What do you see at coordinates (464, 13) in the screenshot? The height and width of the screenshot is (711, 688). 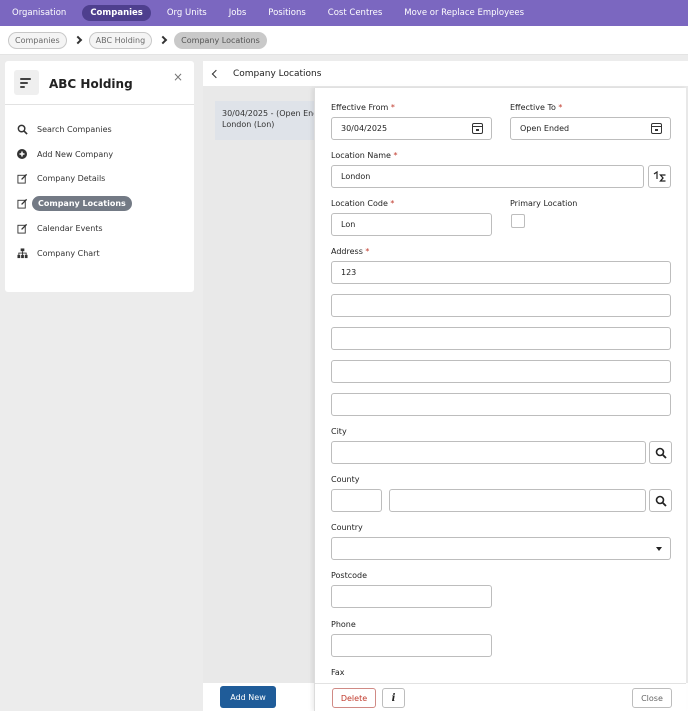 I see `nav-move-replace-employees: Move or Replace Employees` at bounding box center [464, 13].